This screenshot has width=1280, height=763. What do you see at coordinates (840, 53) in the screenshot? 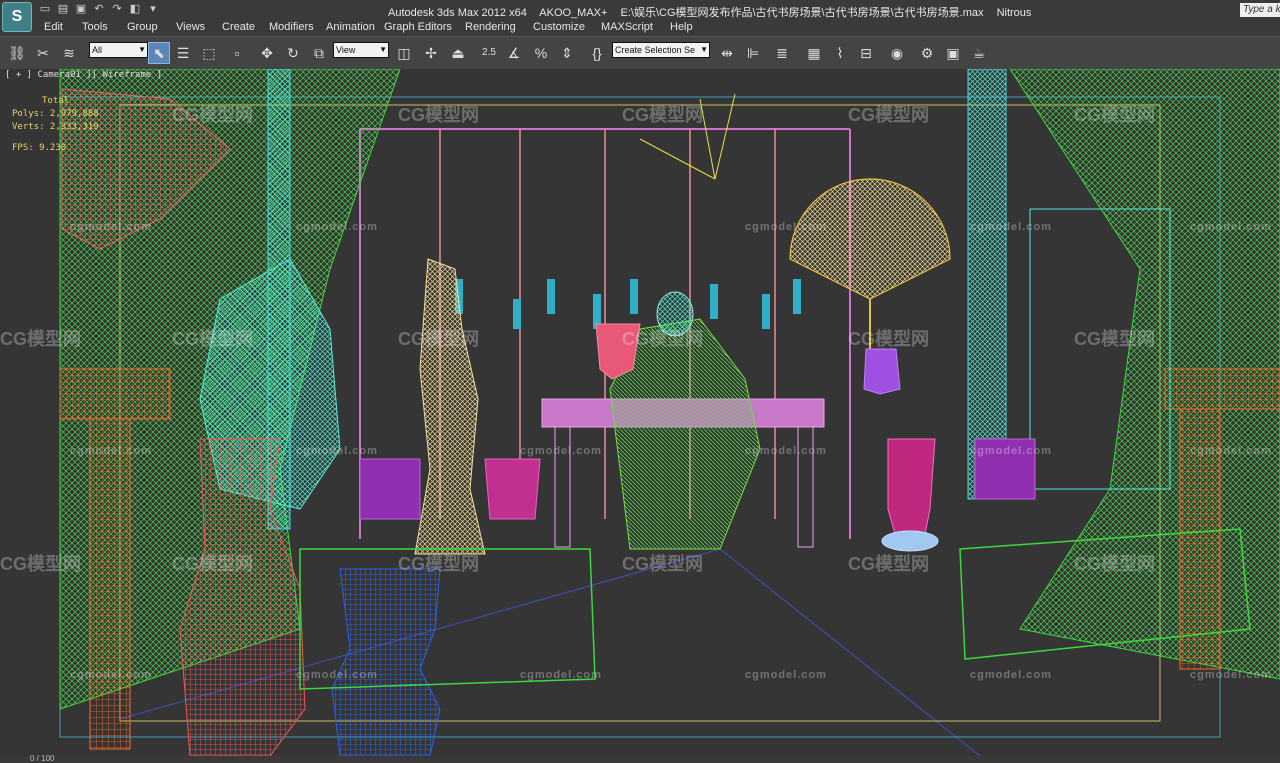
I see `curve-editor-icon: ⌇` at bounding box center [840, 53].